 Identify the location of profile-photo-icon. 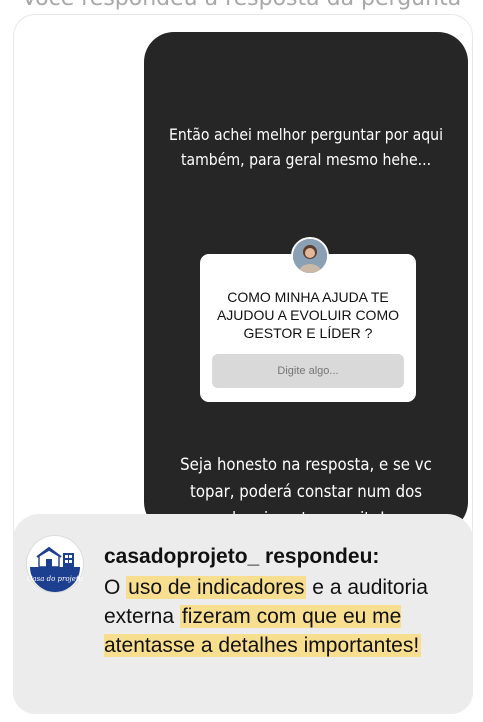
(310, 256).